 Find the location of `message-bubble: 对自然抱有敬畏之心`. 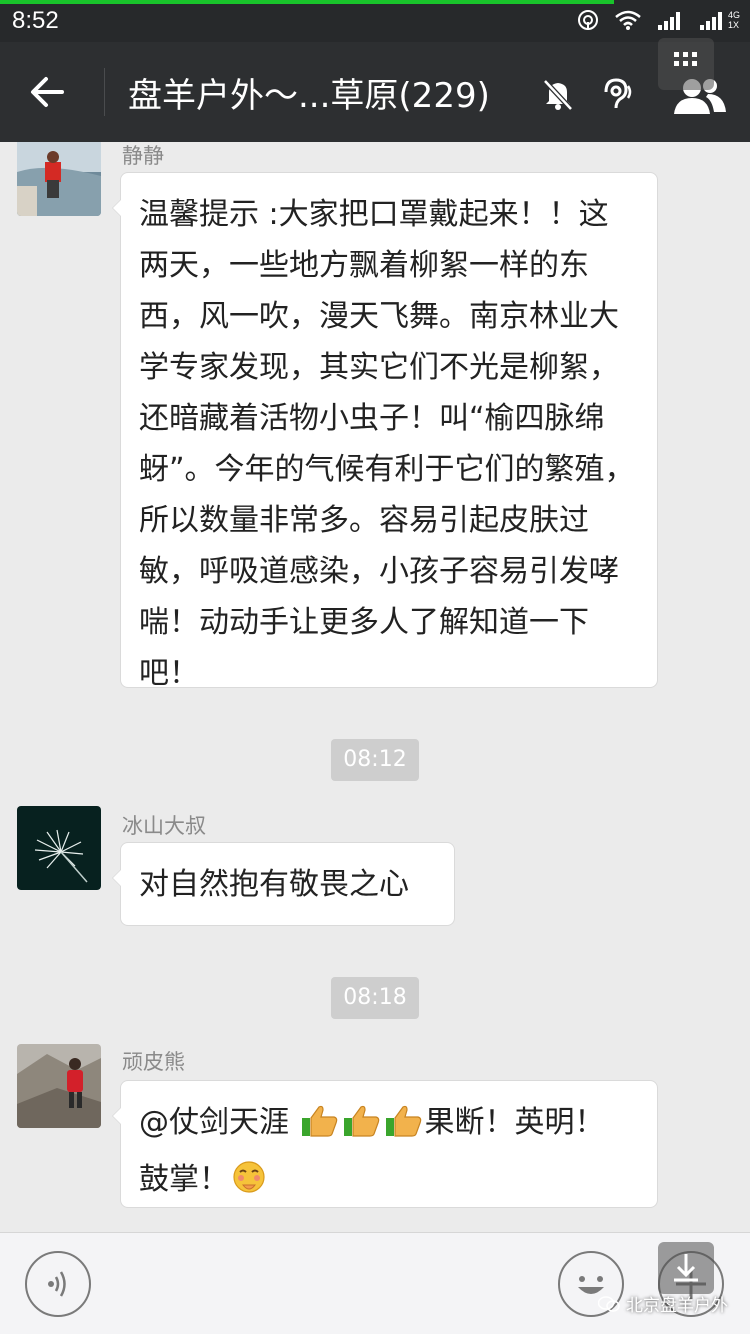

message-bubble: 对自然抱有敬畏之心 is located at coordinates (283, 884).